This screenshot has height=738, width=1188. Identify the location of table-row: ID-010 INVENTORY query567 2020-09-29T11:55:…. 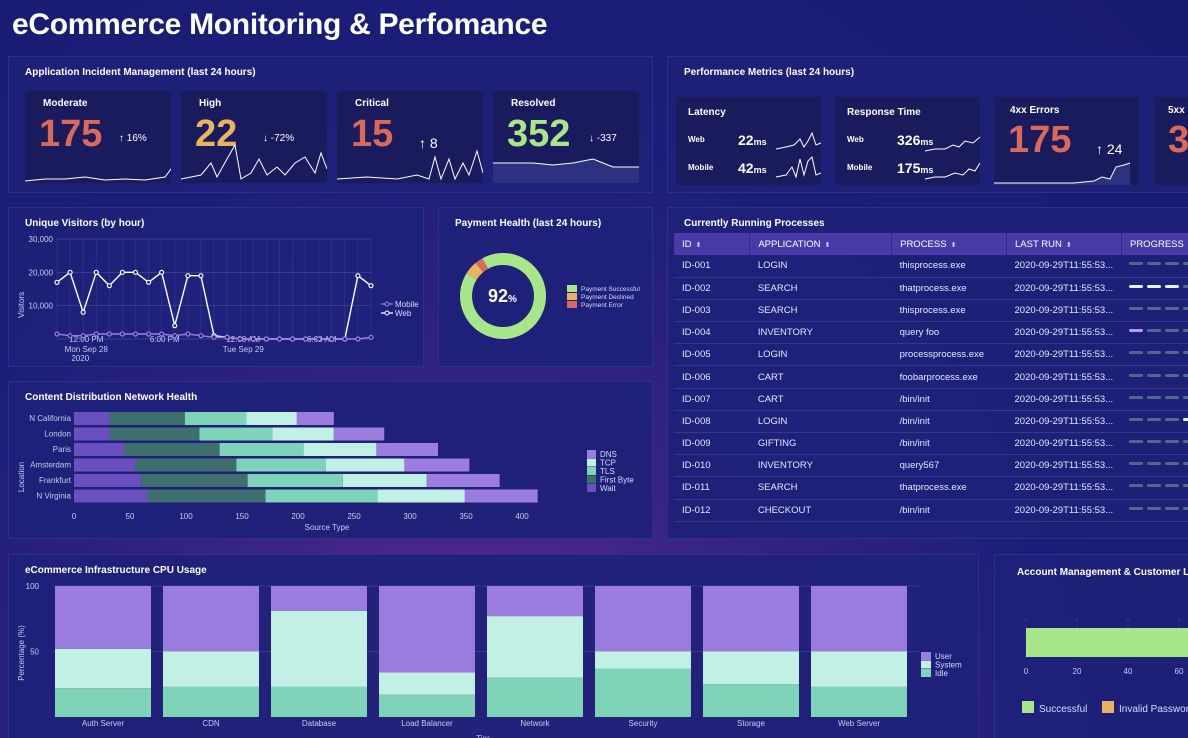
(931, 466).